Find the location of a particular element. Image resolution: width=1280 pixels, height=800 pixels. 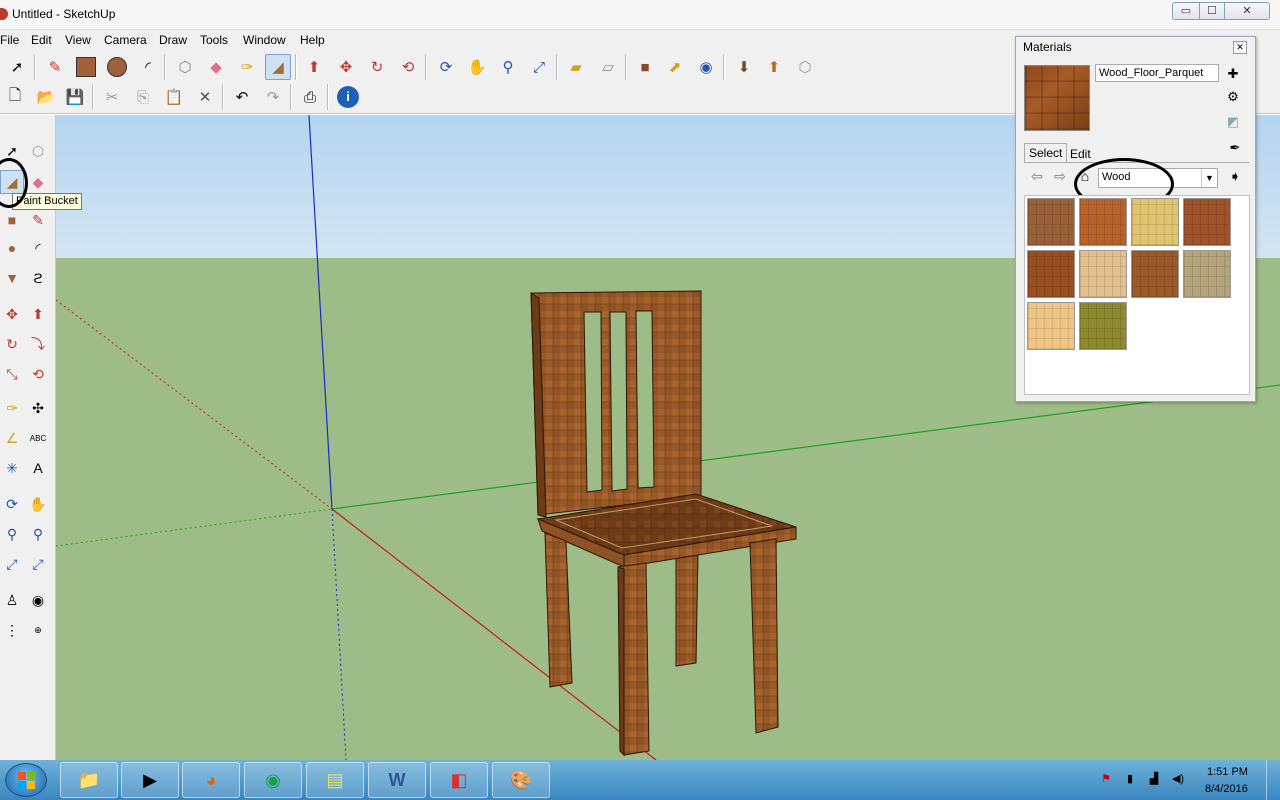

select-tool-icon: ➚ is located at coordinates (17, 67).